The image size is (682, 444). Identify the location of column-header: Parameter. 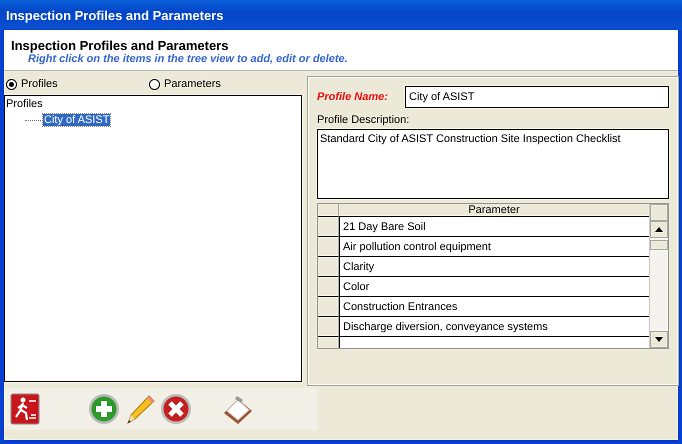
(494, 210).